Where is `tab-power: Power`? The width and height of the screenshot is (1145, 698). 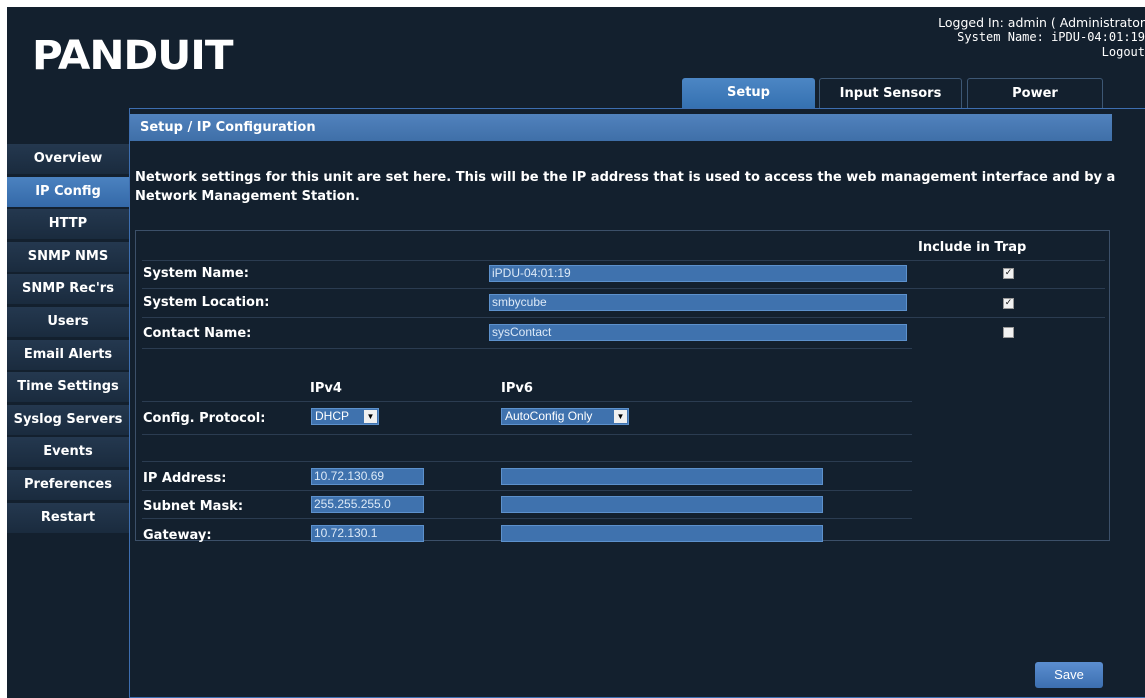
tab-power: Power is located at coordinates (1035, 93).